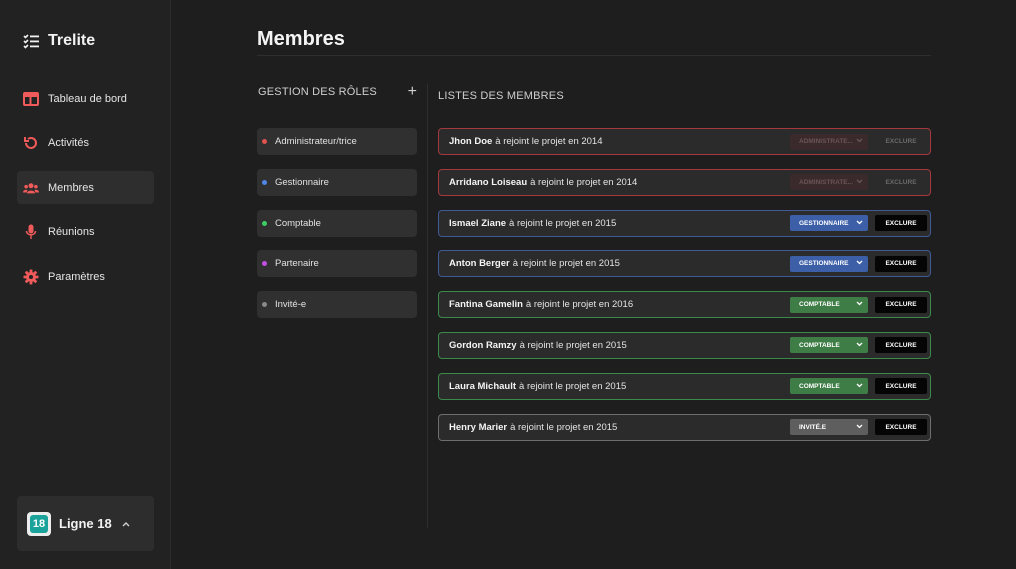 This screenshot has width=1016, height=569. I want to click on member-role-select: INVITÉ.E, so click(829, 427).